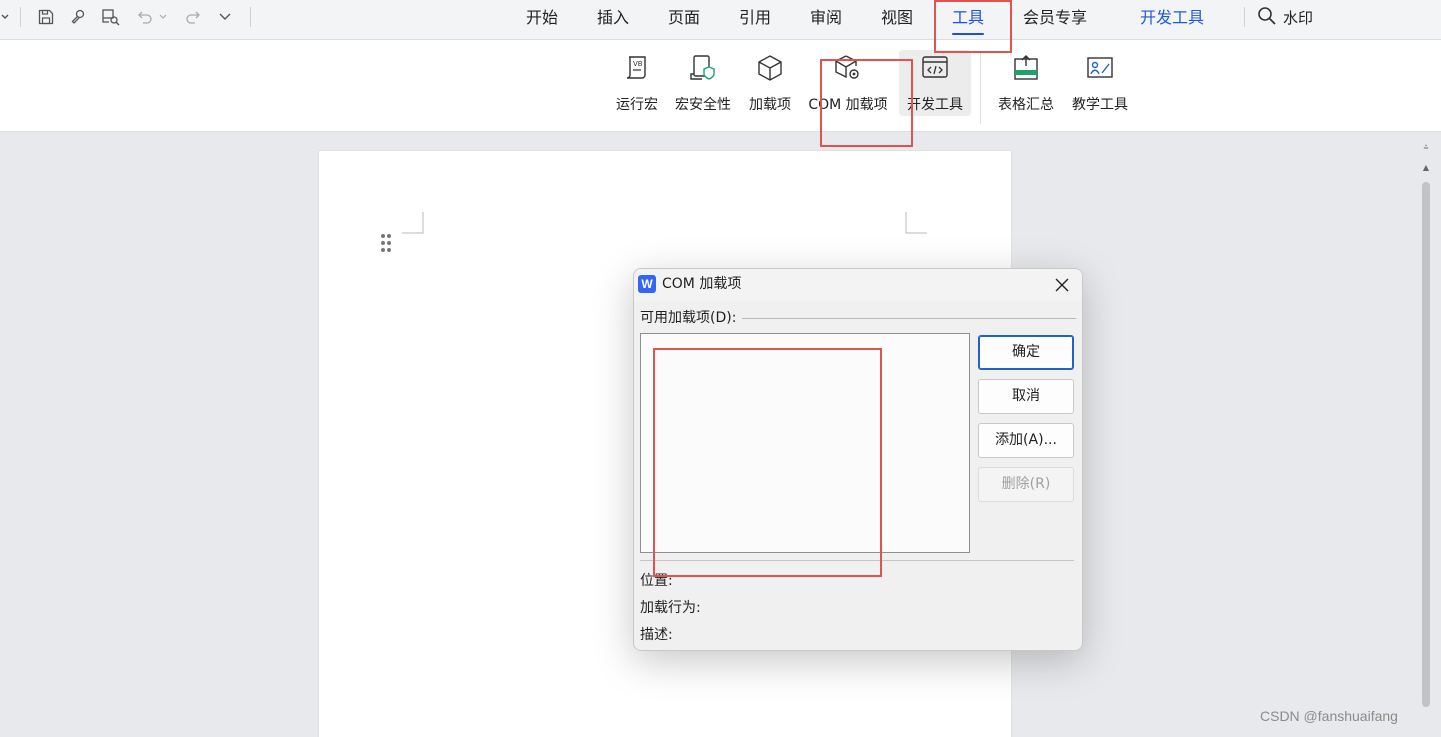 This screenshot has height=737, width=1441. Describe the element at coordinates (1426, 148) in the screenshot. I see `scroll-collapse-icon: ⩮` at that location.